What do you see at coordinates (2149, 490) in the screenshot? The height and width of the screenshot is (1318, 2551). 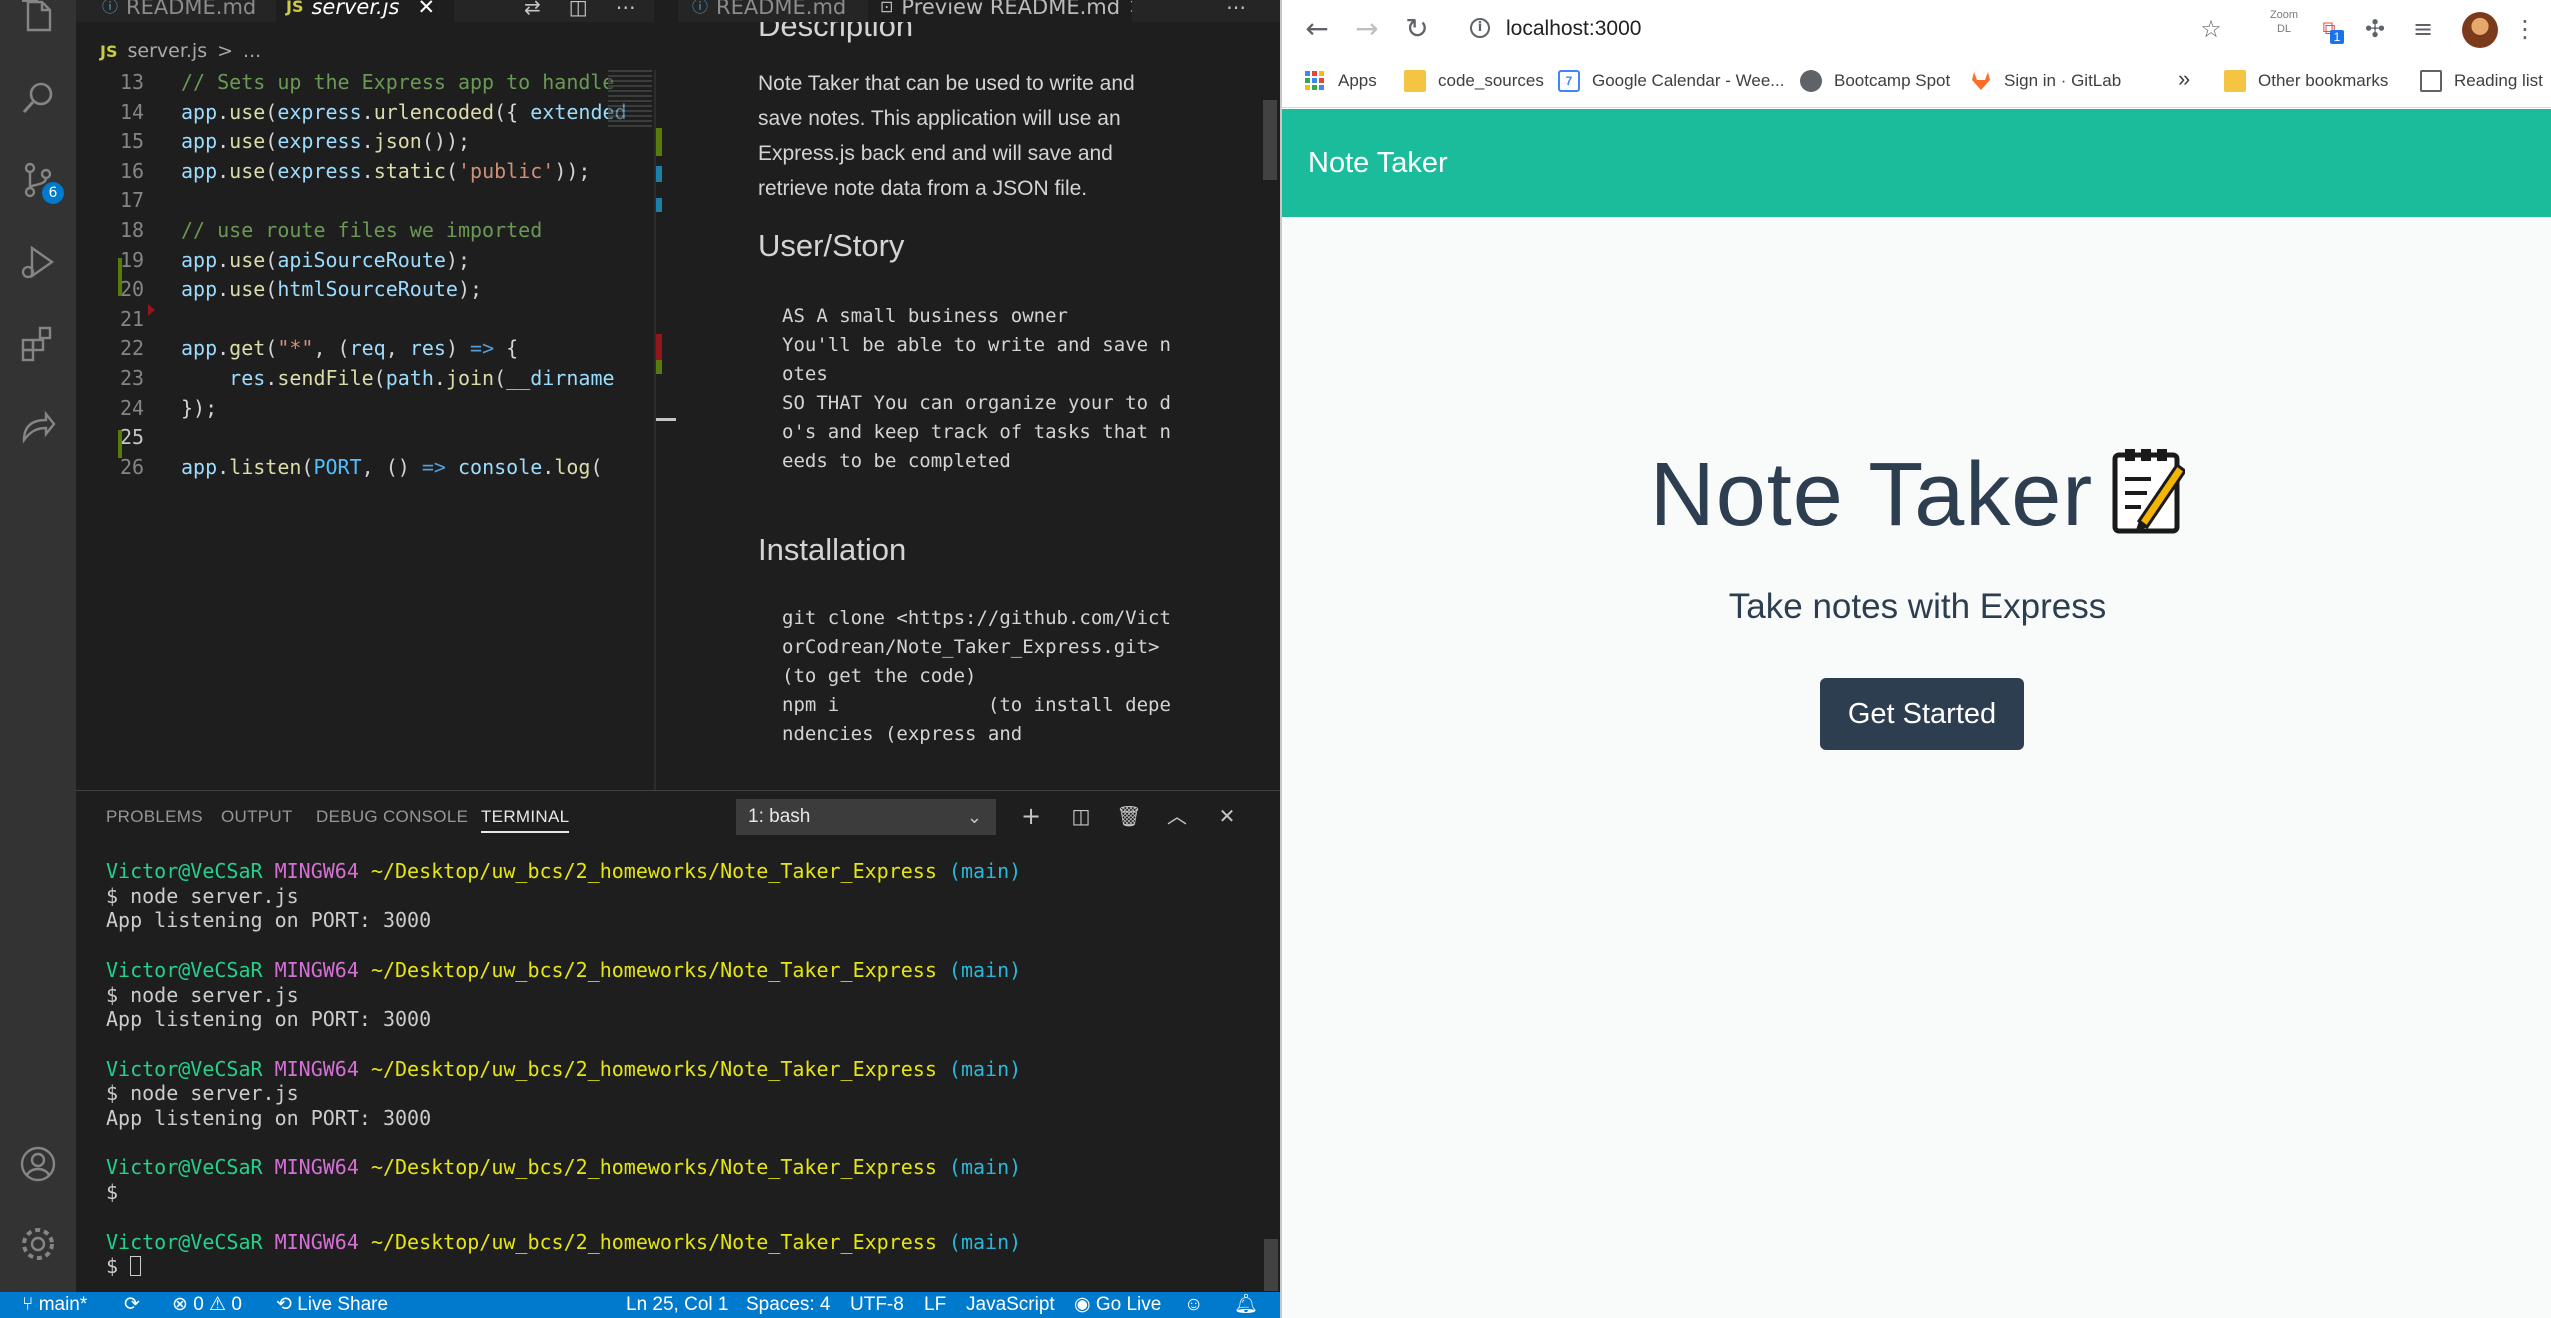 I see `memo-emoji-icon` at bounding box center [2149, 490].